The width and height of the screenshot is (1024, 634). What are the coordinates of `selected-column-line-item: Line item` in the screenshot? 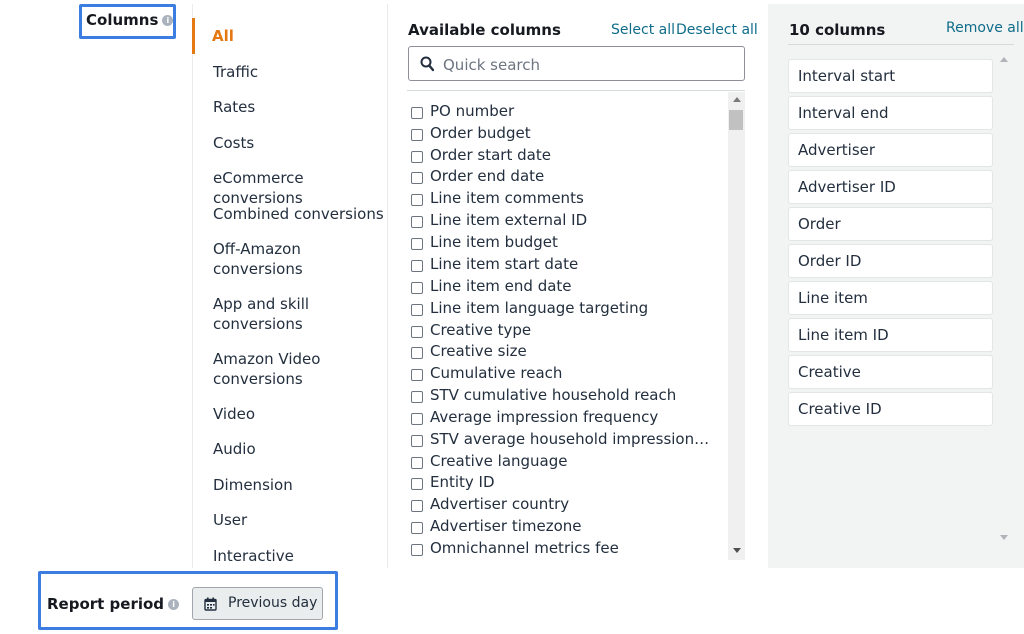 It's located at (890, 298).